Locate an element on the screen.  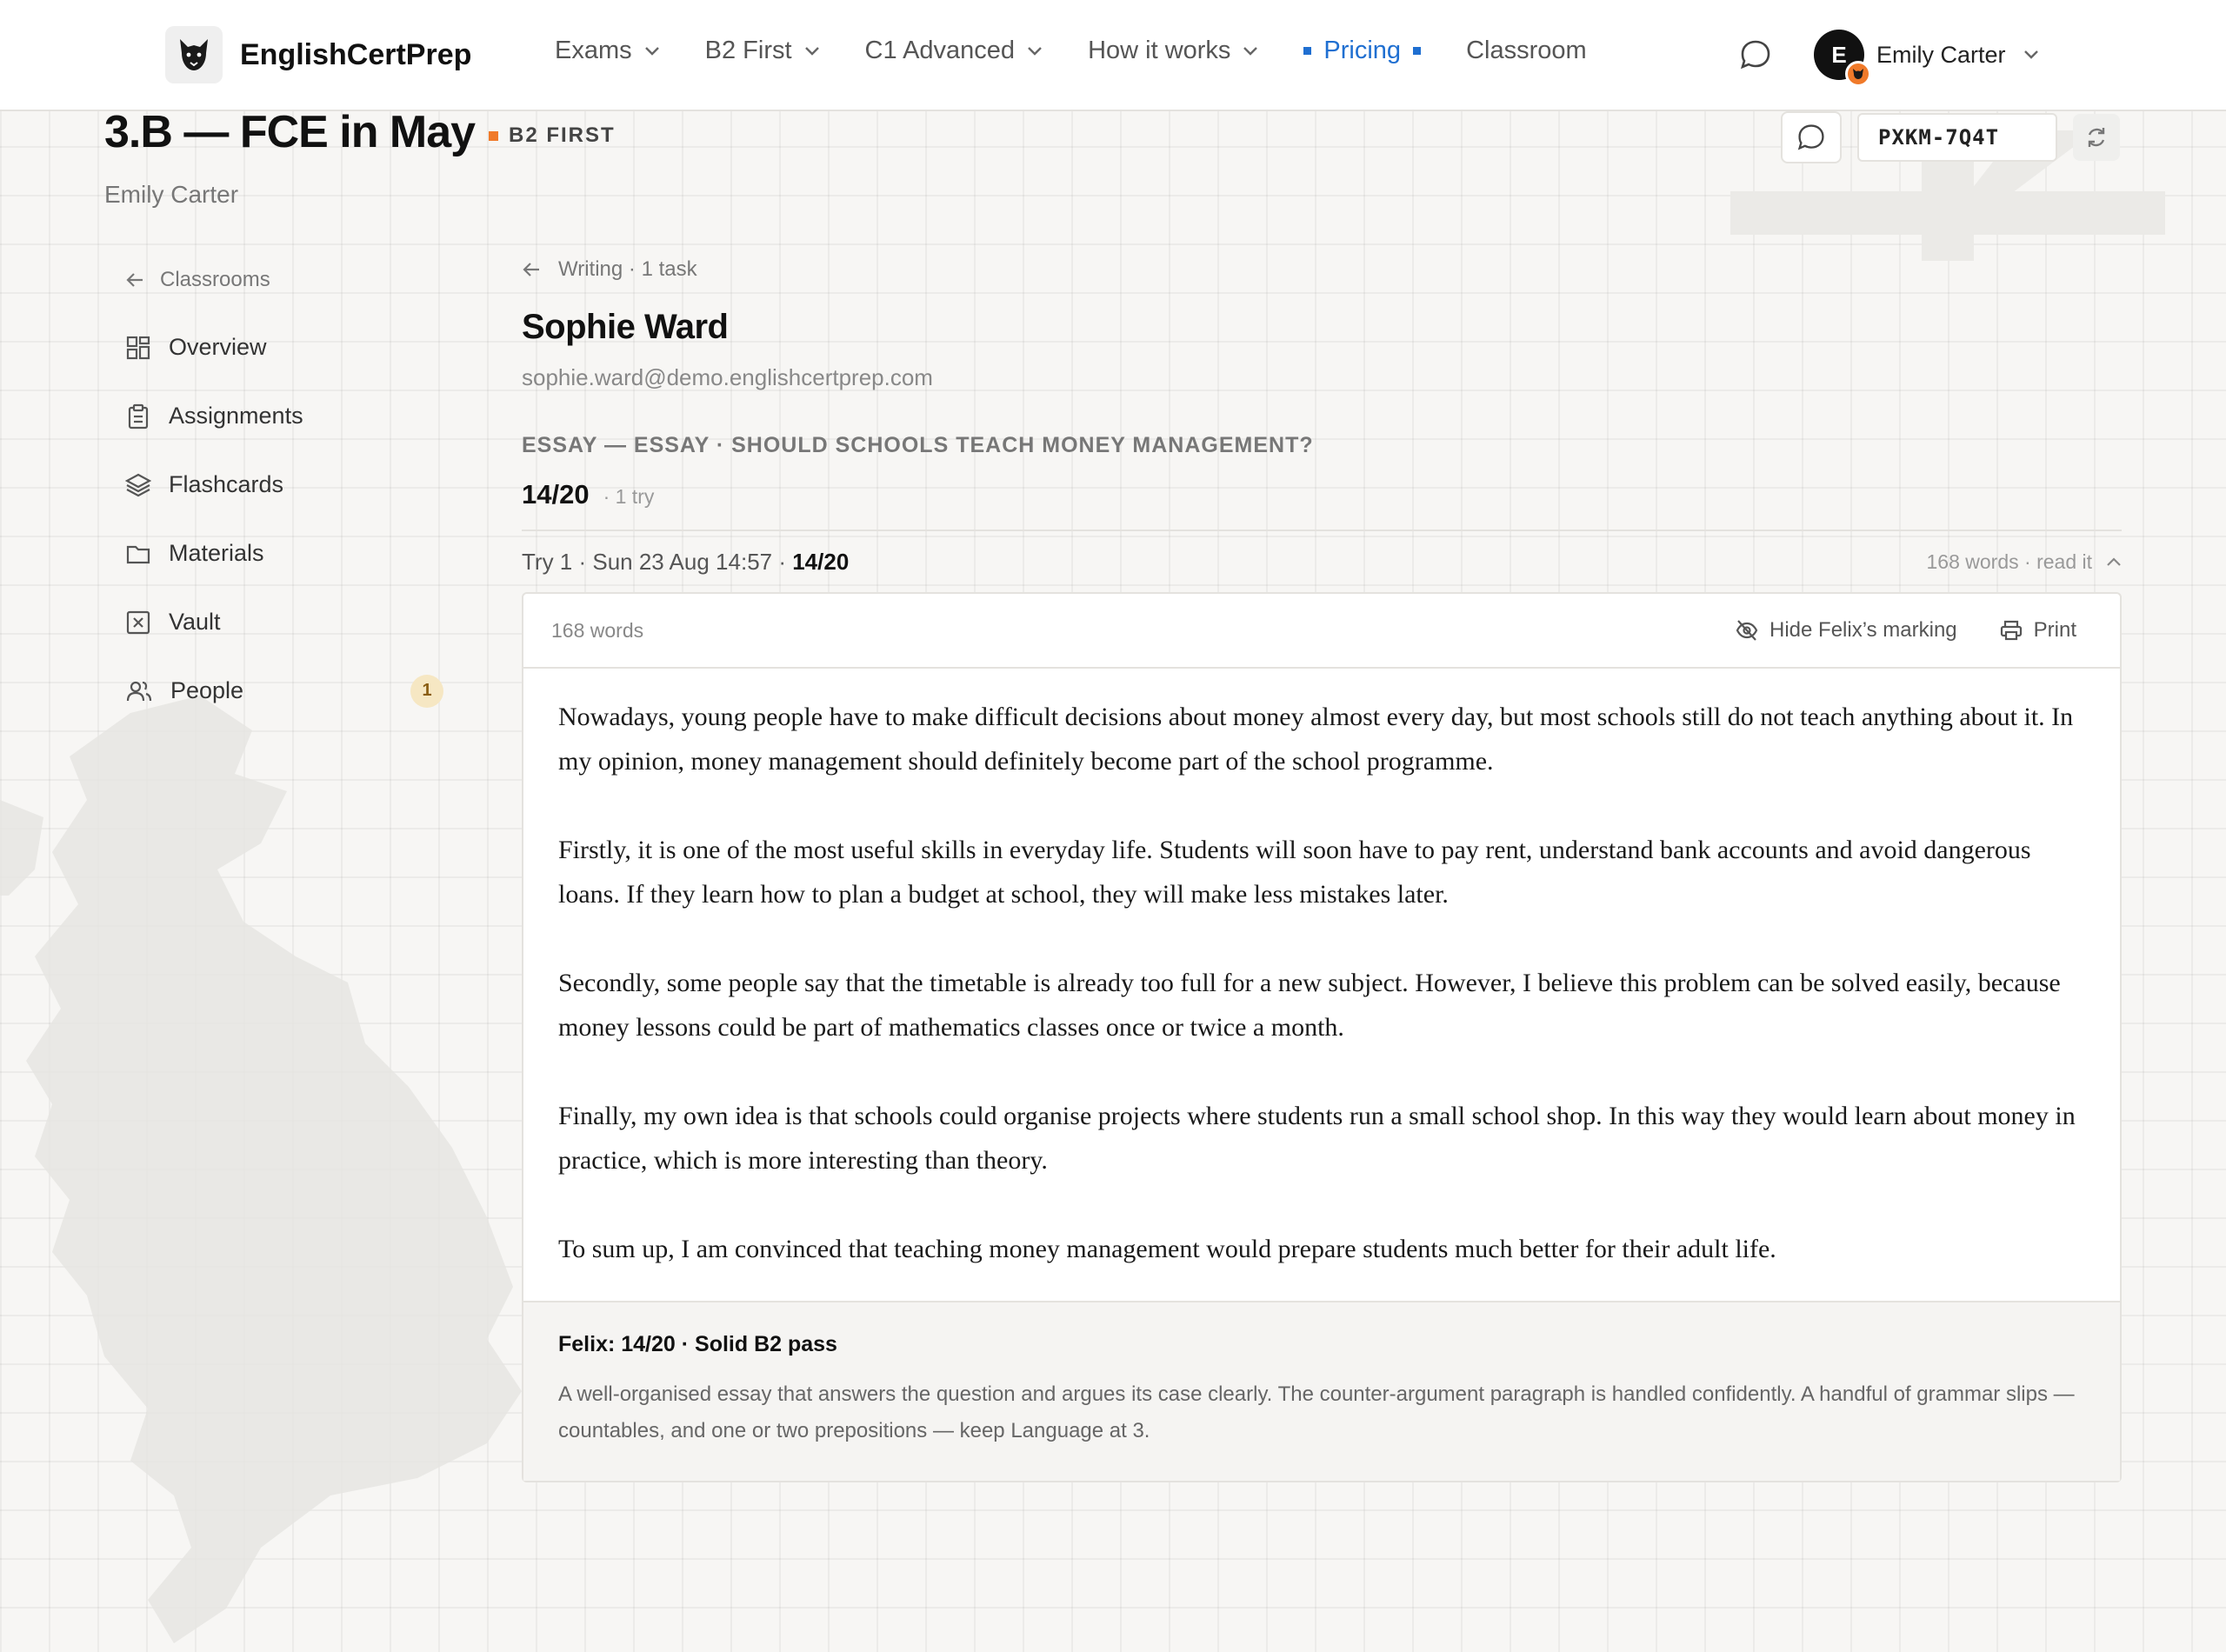
classroom-chat-button is located at coordinates (1811, 137).